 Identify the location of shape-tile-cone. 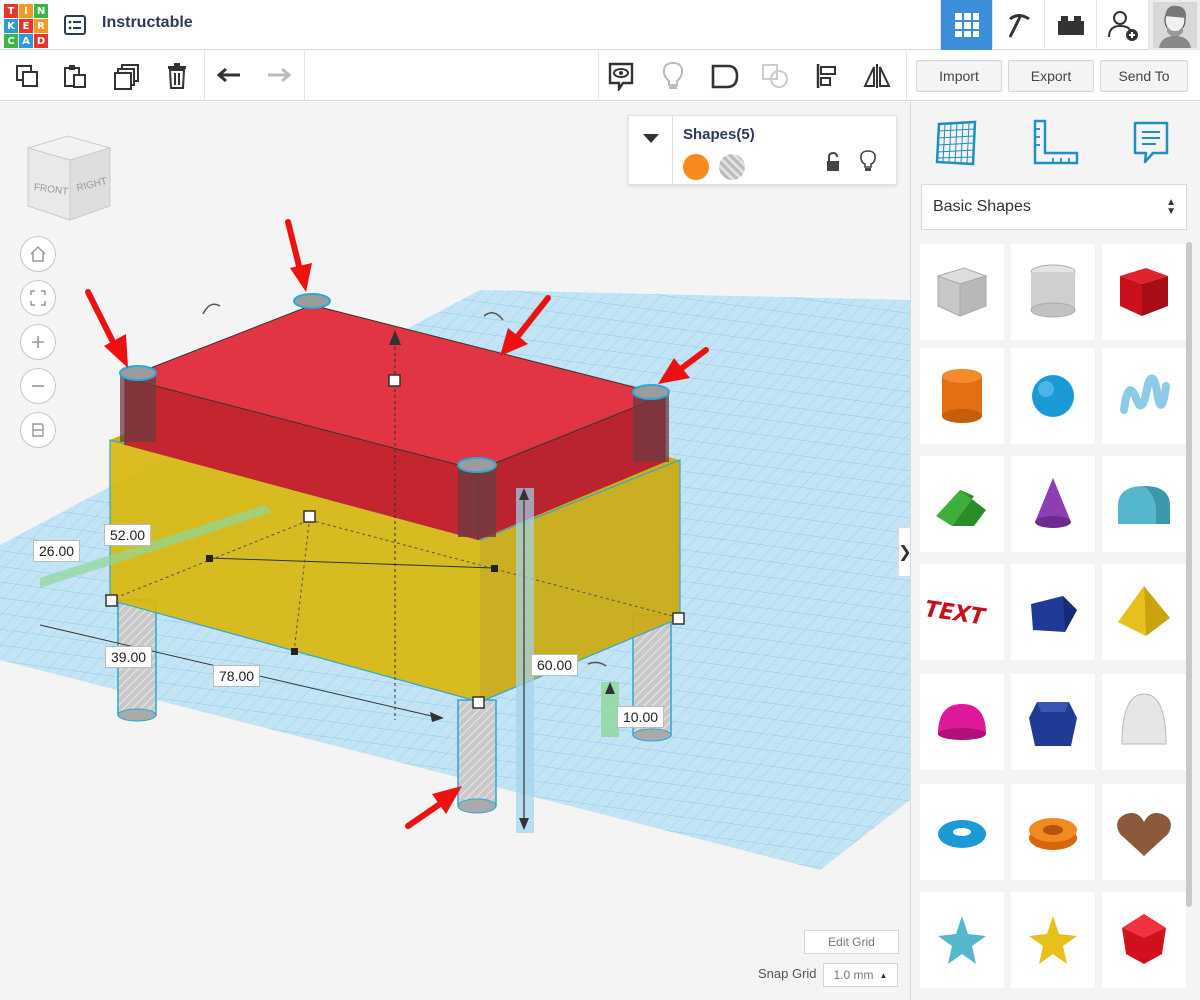
(1053, 504).